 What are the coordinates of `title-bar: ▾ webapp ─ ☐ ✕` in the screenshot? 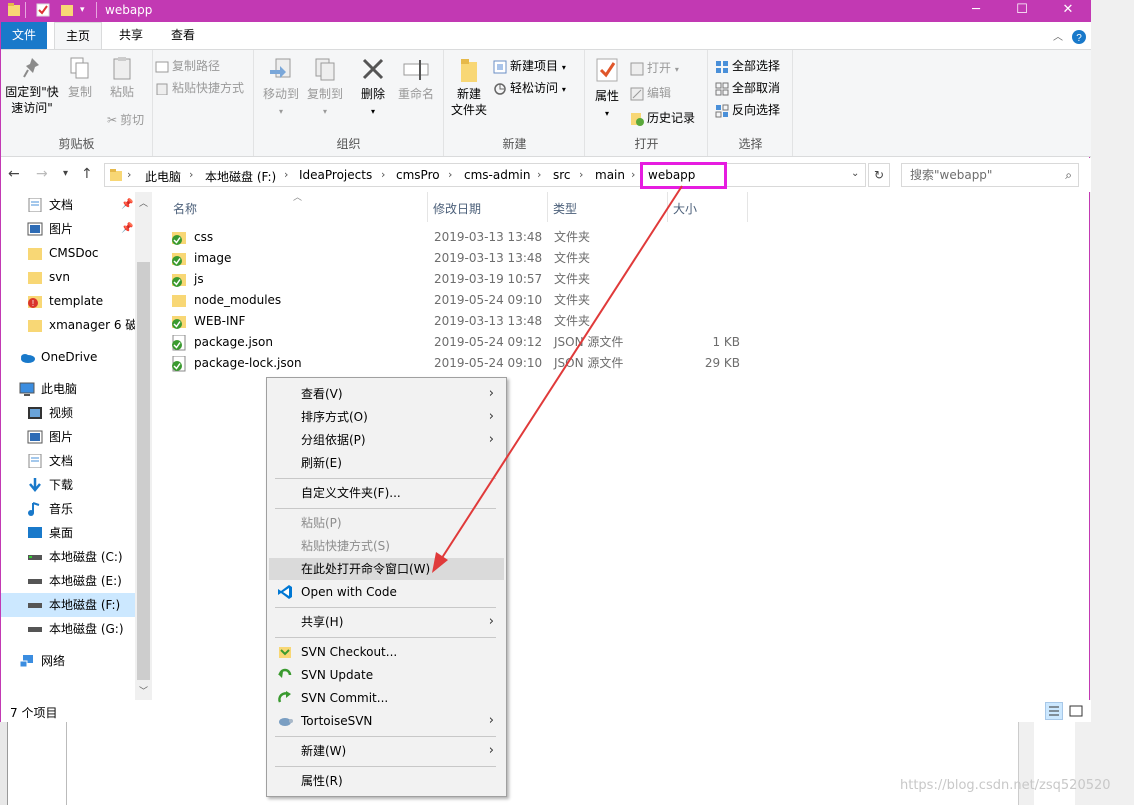 It's located at (546, 11).